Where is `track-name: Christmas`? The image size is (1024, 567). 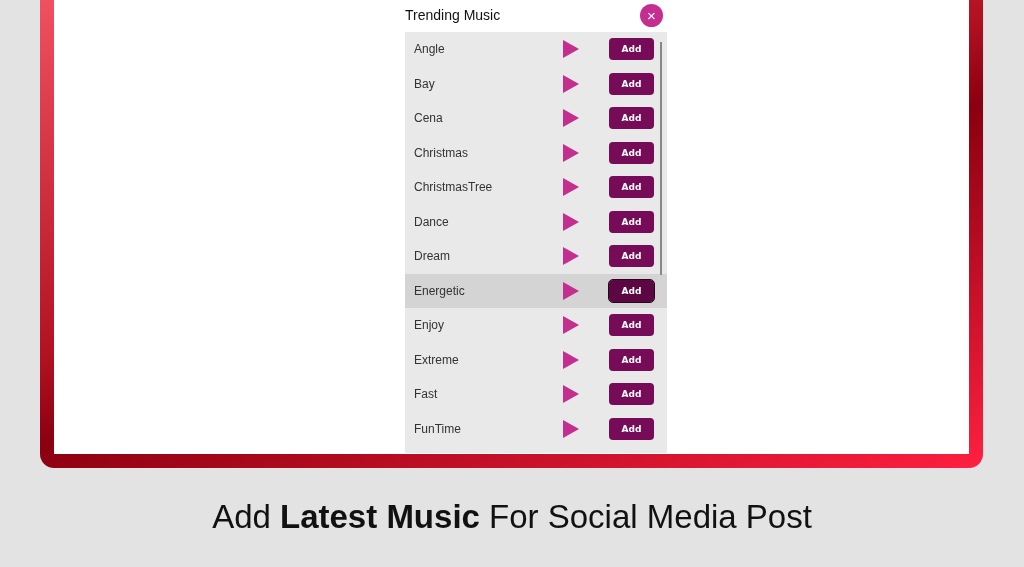 track-name: Christmas is located at coordinates (441, 152).